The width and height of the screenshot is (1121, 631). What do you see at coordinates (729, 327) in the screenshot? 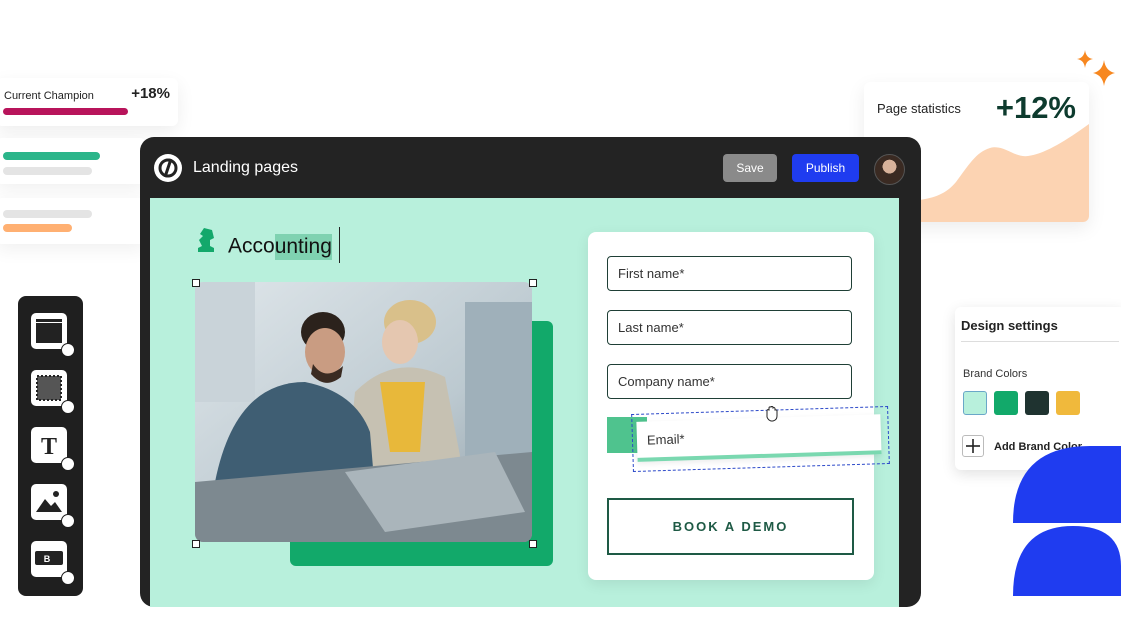
I see `last-name-field` at bounding box center [729, 327].